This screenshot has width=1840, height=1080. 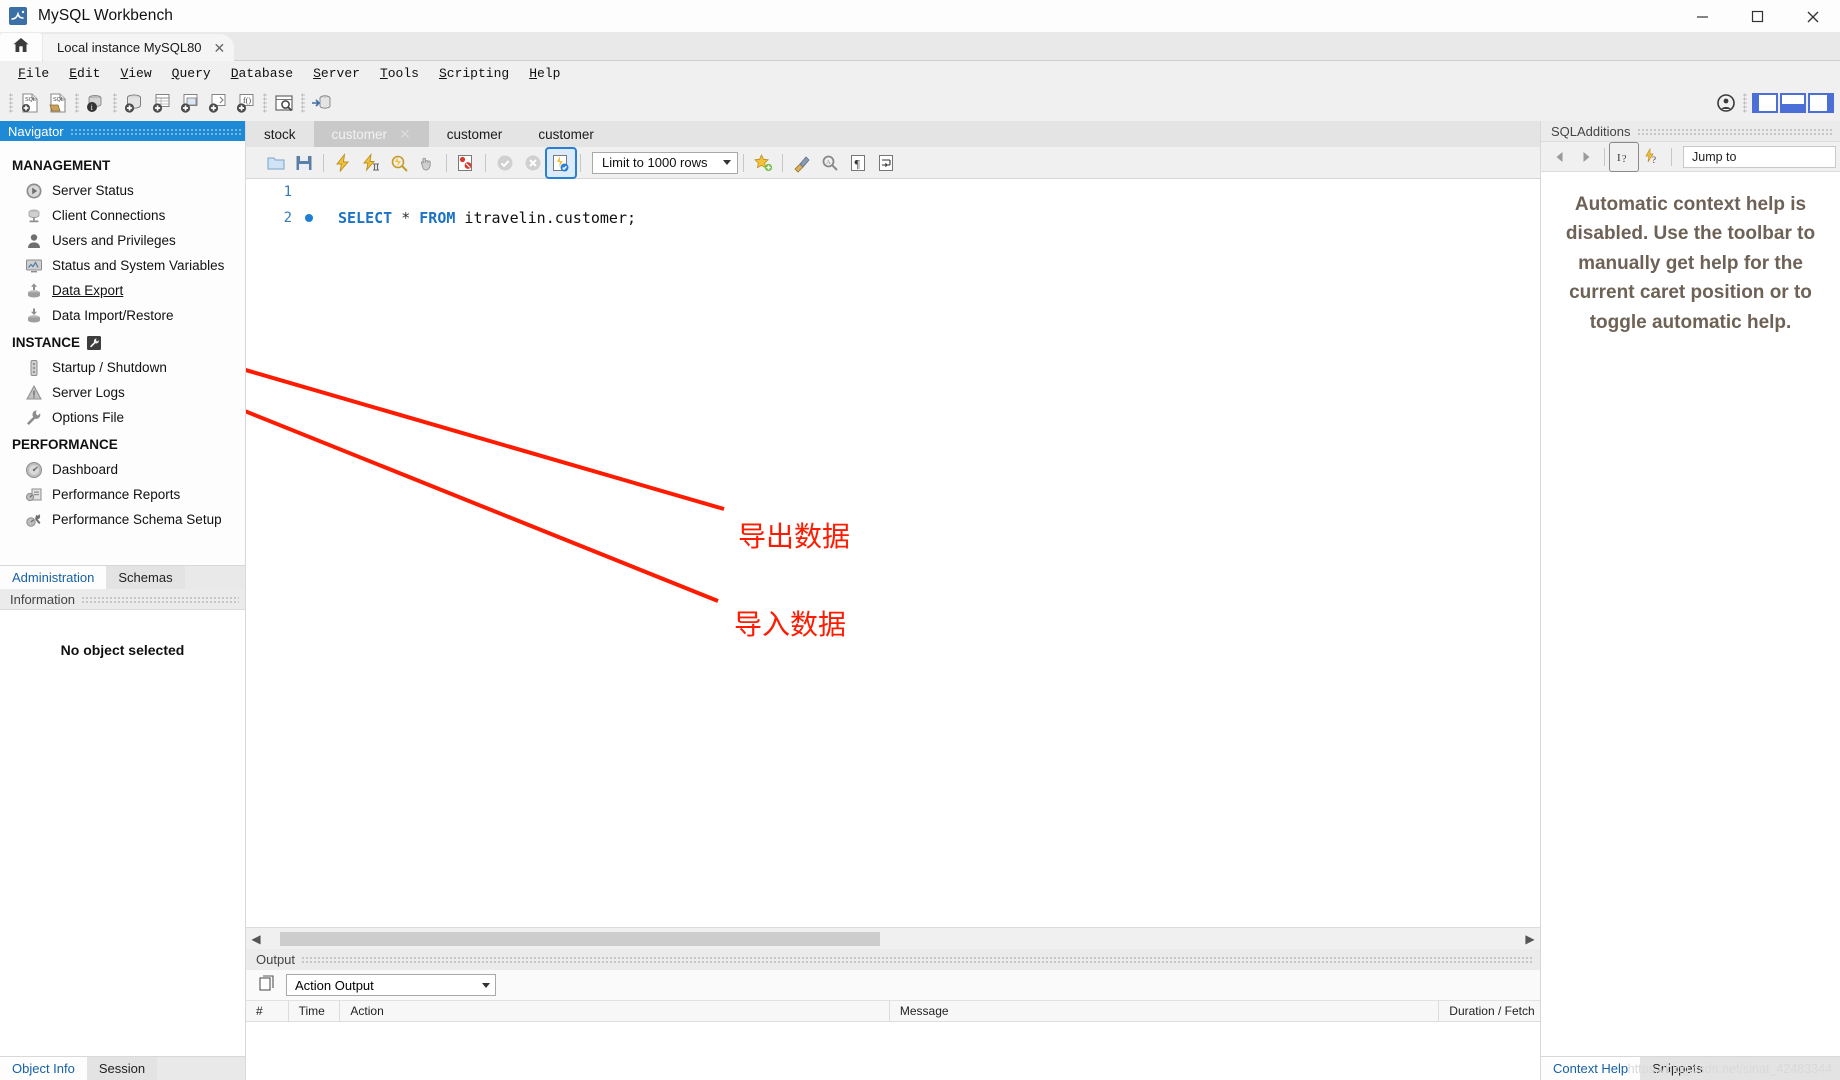 I want to click on output-panes-icon, so click(x=267, y=985).